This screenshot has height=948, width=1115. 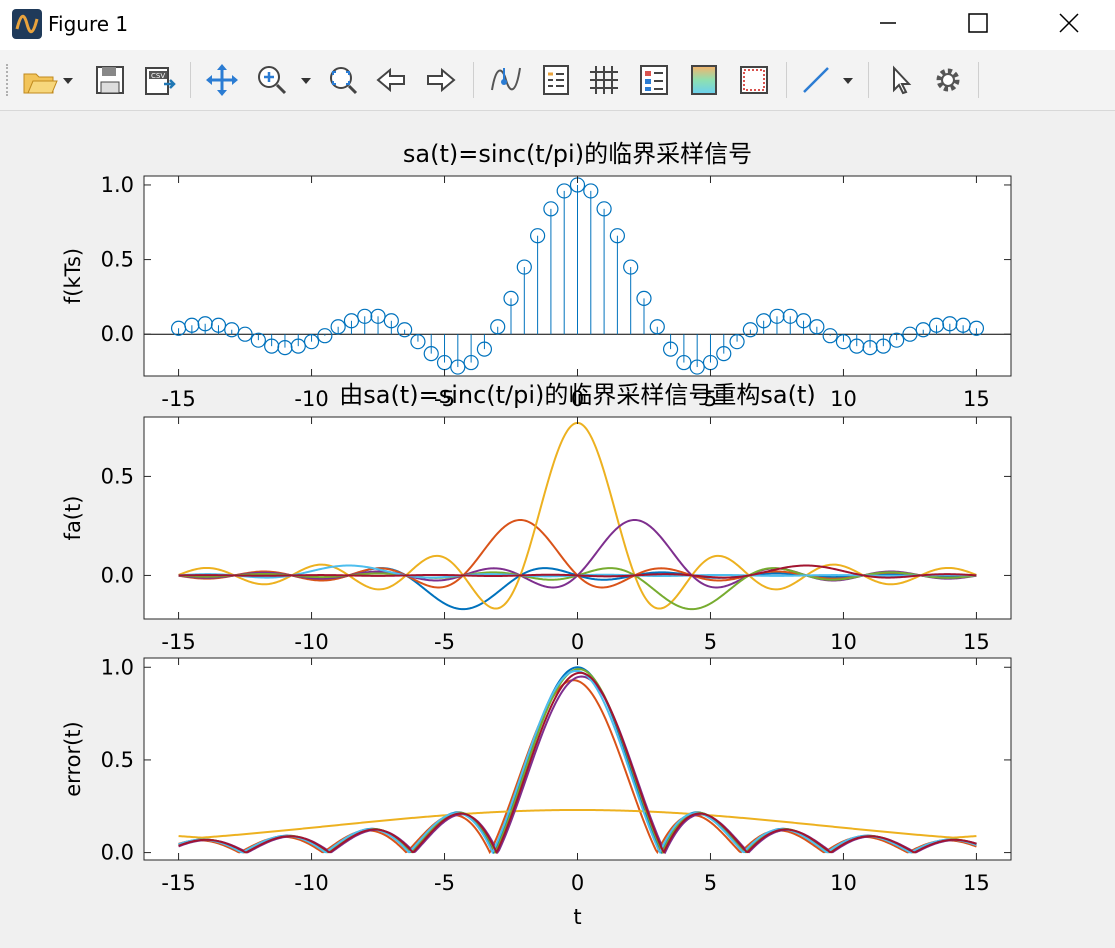 What do you see at coordinates (342, 80) in the screenshot?
I see `zoom-fit-icon` at bounding box center [342, 80].